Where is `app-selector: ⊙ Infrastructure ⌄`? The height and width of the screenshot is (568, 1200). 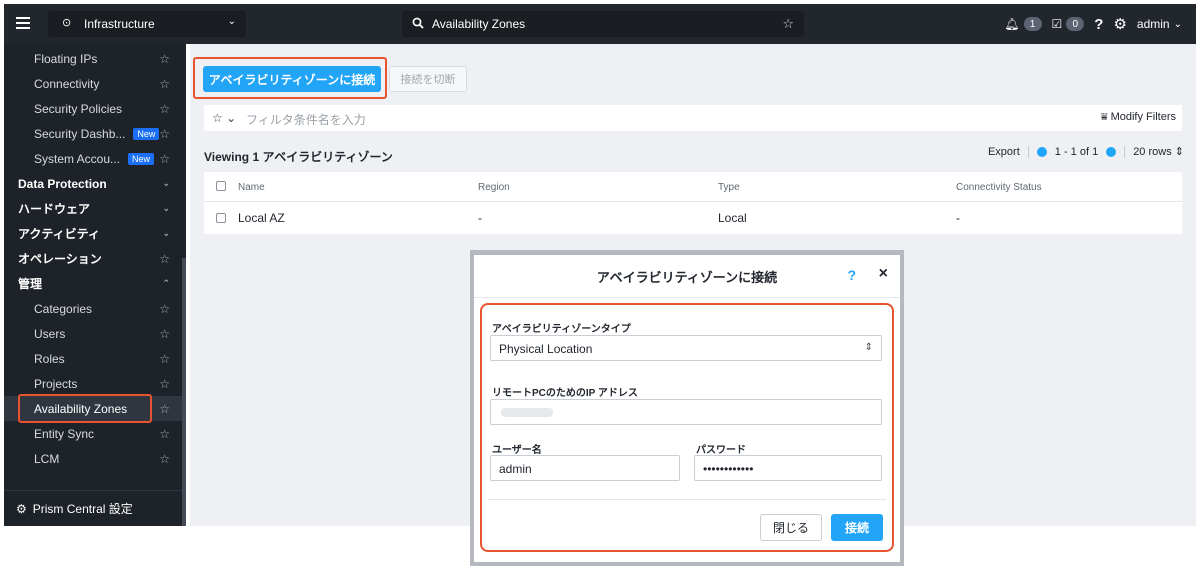
app-selector: ⊙ Infrastructure ⌄ is located at coordinates (147, 24).